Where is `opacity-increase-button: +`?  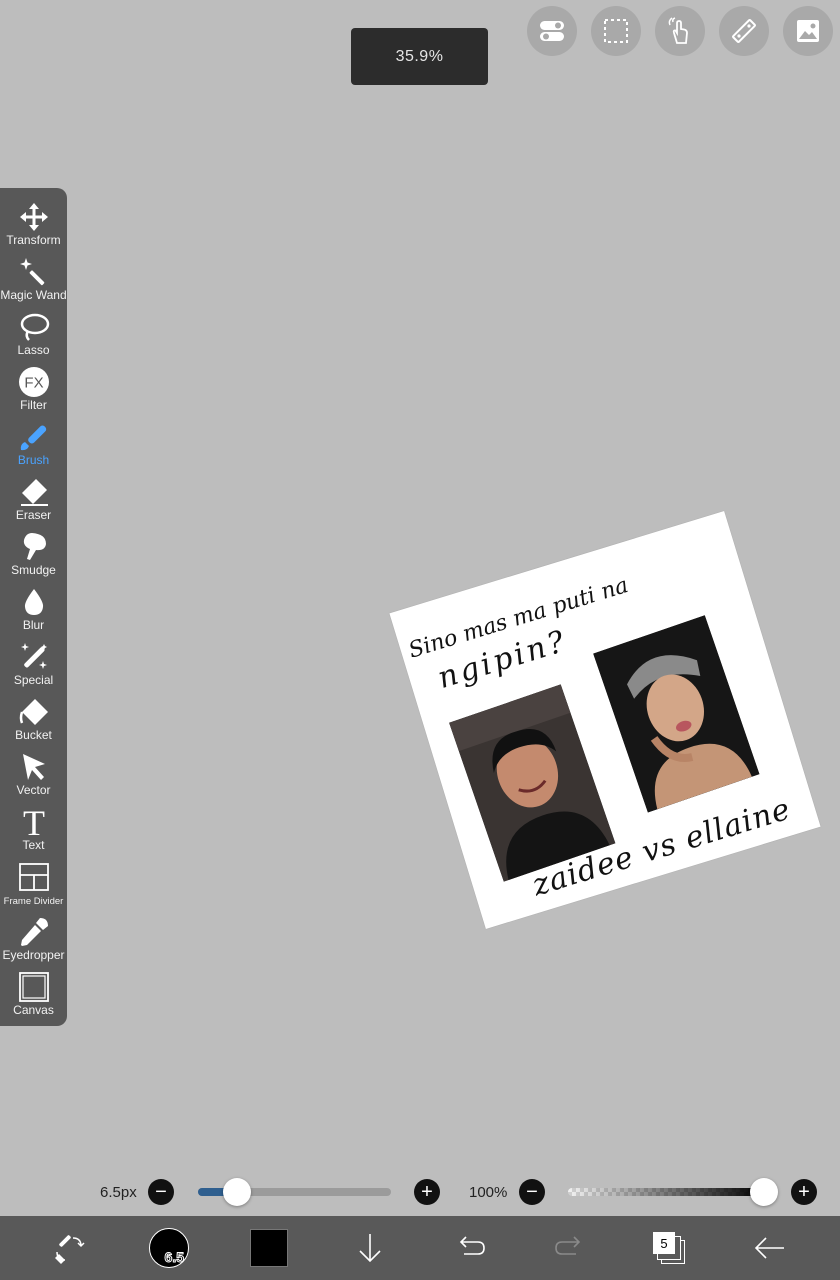
opacity-increase-button: + is located at coordinates (804, 1192).